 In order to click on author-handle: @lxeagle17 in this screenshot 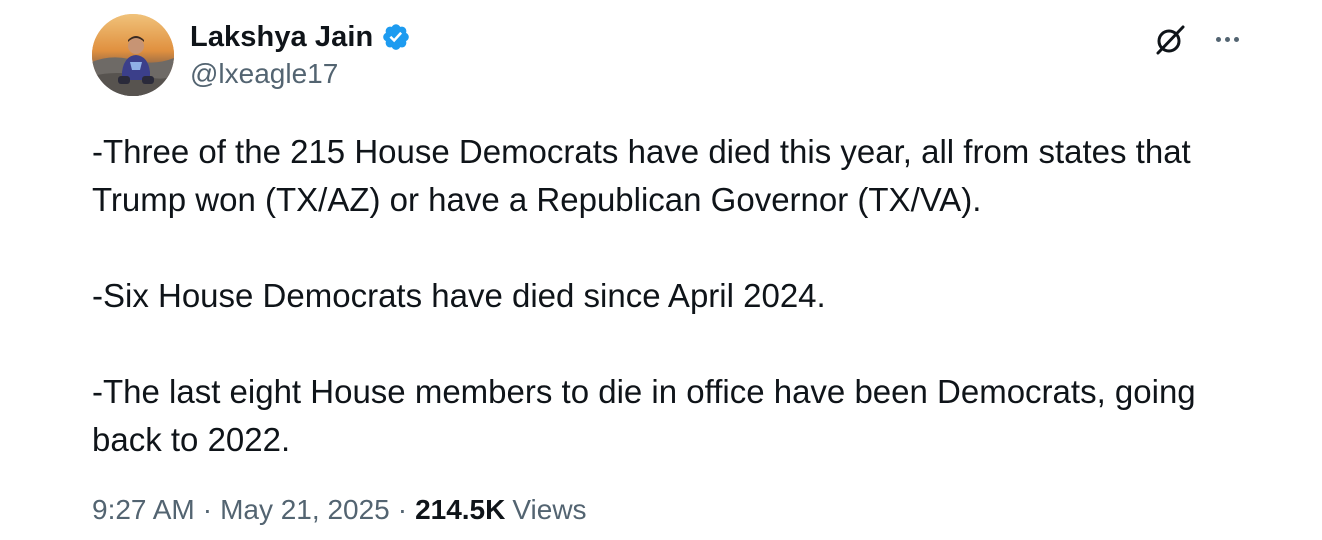, I will do `click(264, 74)`.